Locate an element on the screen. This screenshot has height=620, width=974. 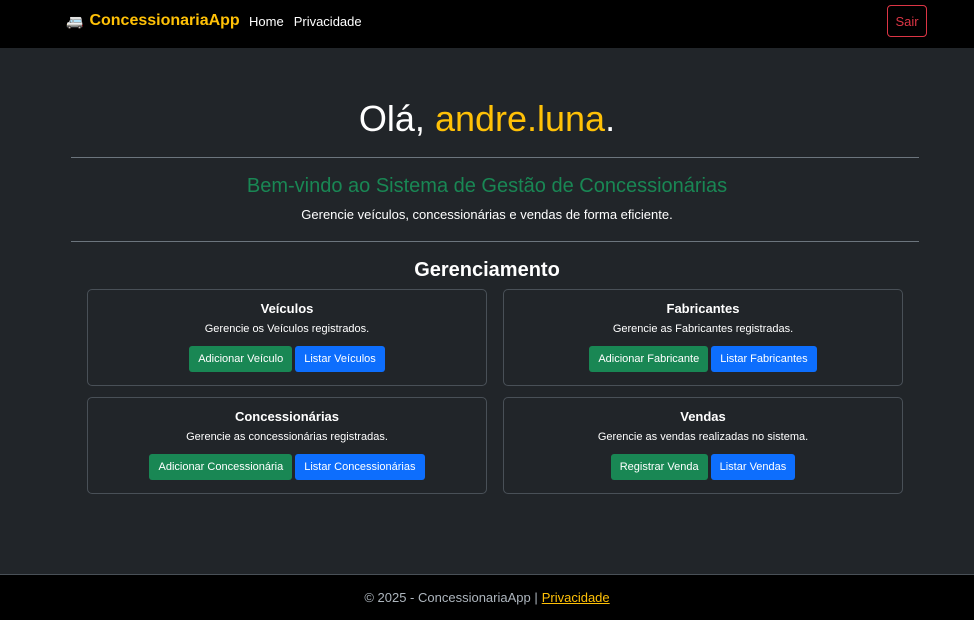
brand-name: ConcessionariaApp is located at coordinates (164, 20).